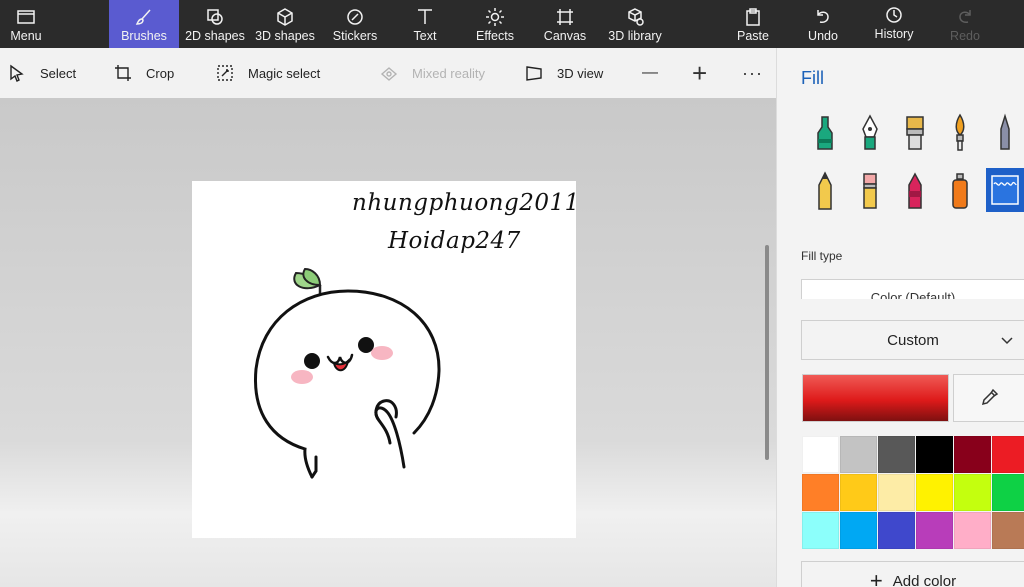 This screenshot has height=587, width=1024. I want to click on add-color-button: + Add color, so click(912, 574).